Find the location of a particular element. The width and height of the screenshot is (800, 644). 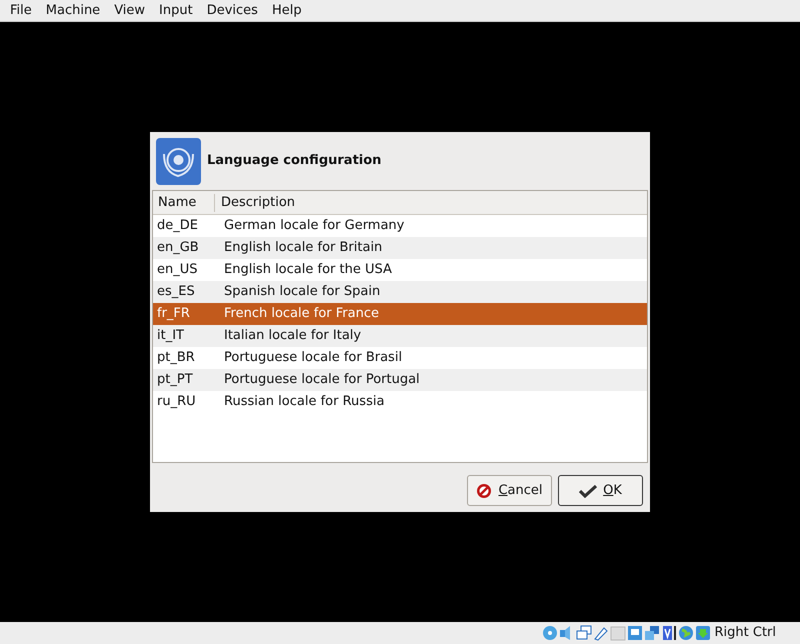

locale-description: English locale for Britain is located at coordinates (302, 248).